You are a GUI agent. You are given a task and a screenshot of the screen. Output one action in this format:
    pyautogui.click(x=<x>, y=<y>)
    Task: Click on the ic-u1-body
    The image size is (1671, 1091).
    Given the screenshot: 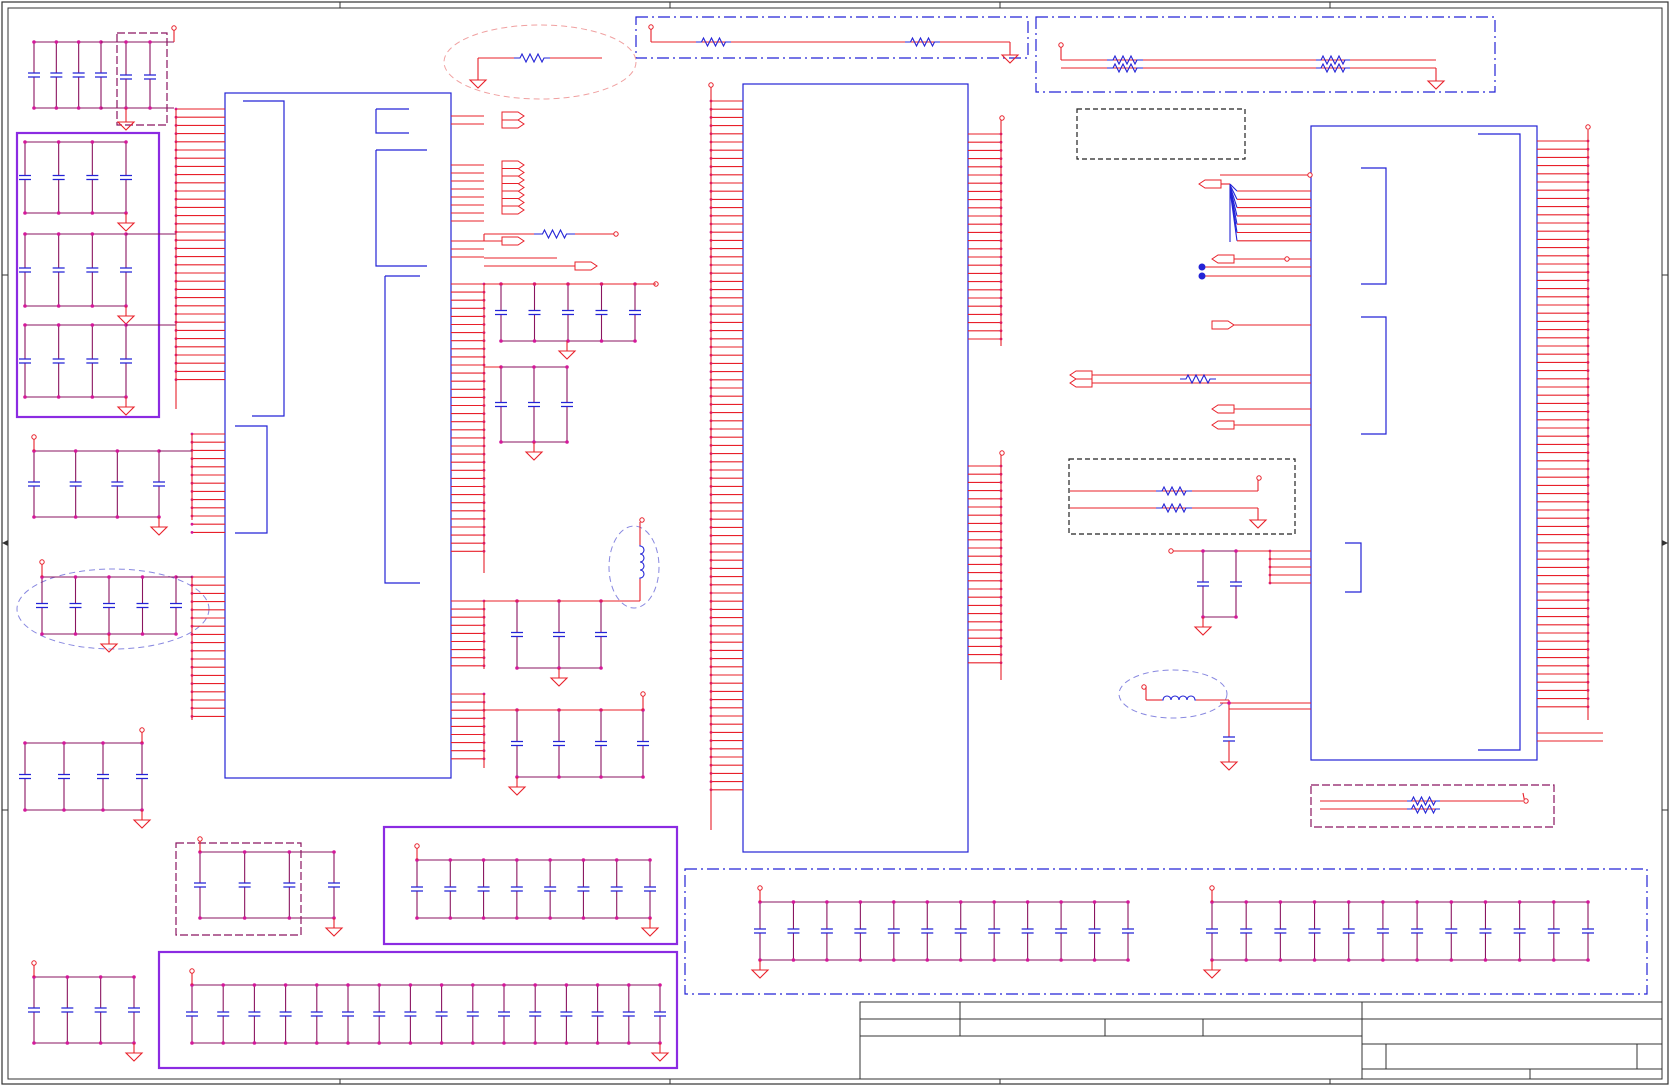 What is the action you would take?
    pyautogui.click(x=338, y=435)
    